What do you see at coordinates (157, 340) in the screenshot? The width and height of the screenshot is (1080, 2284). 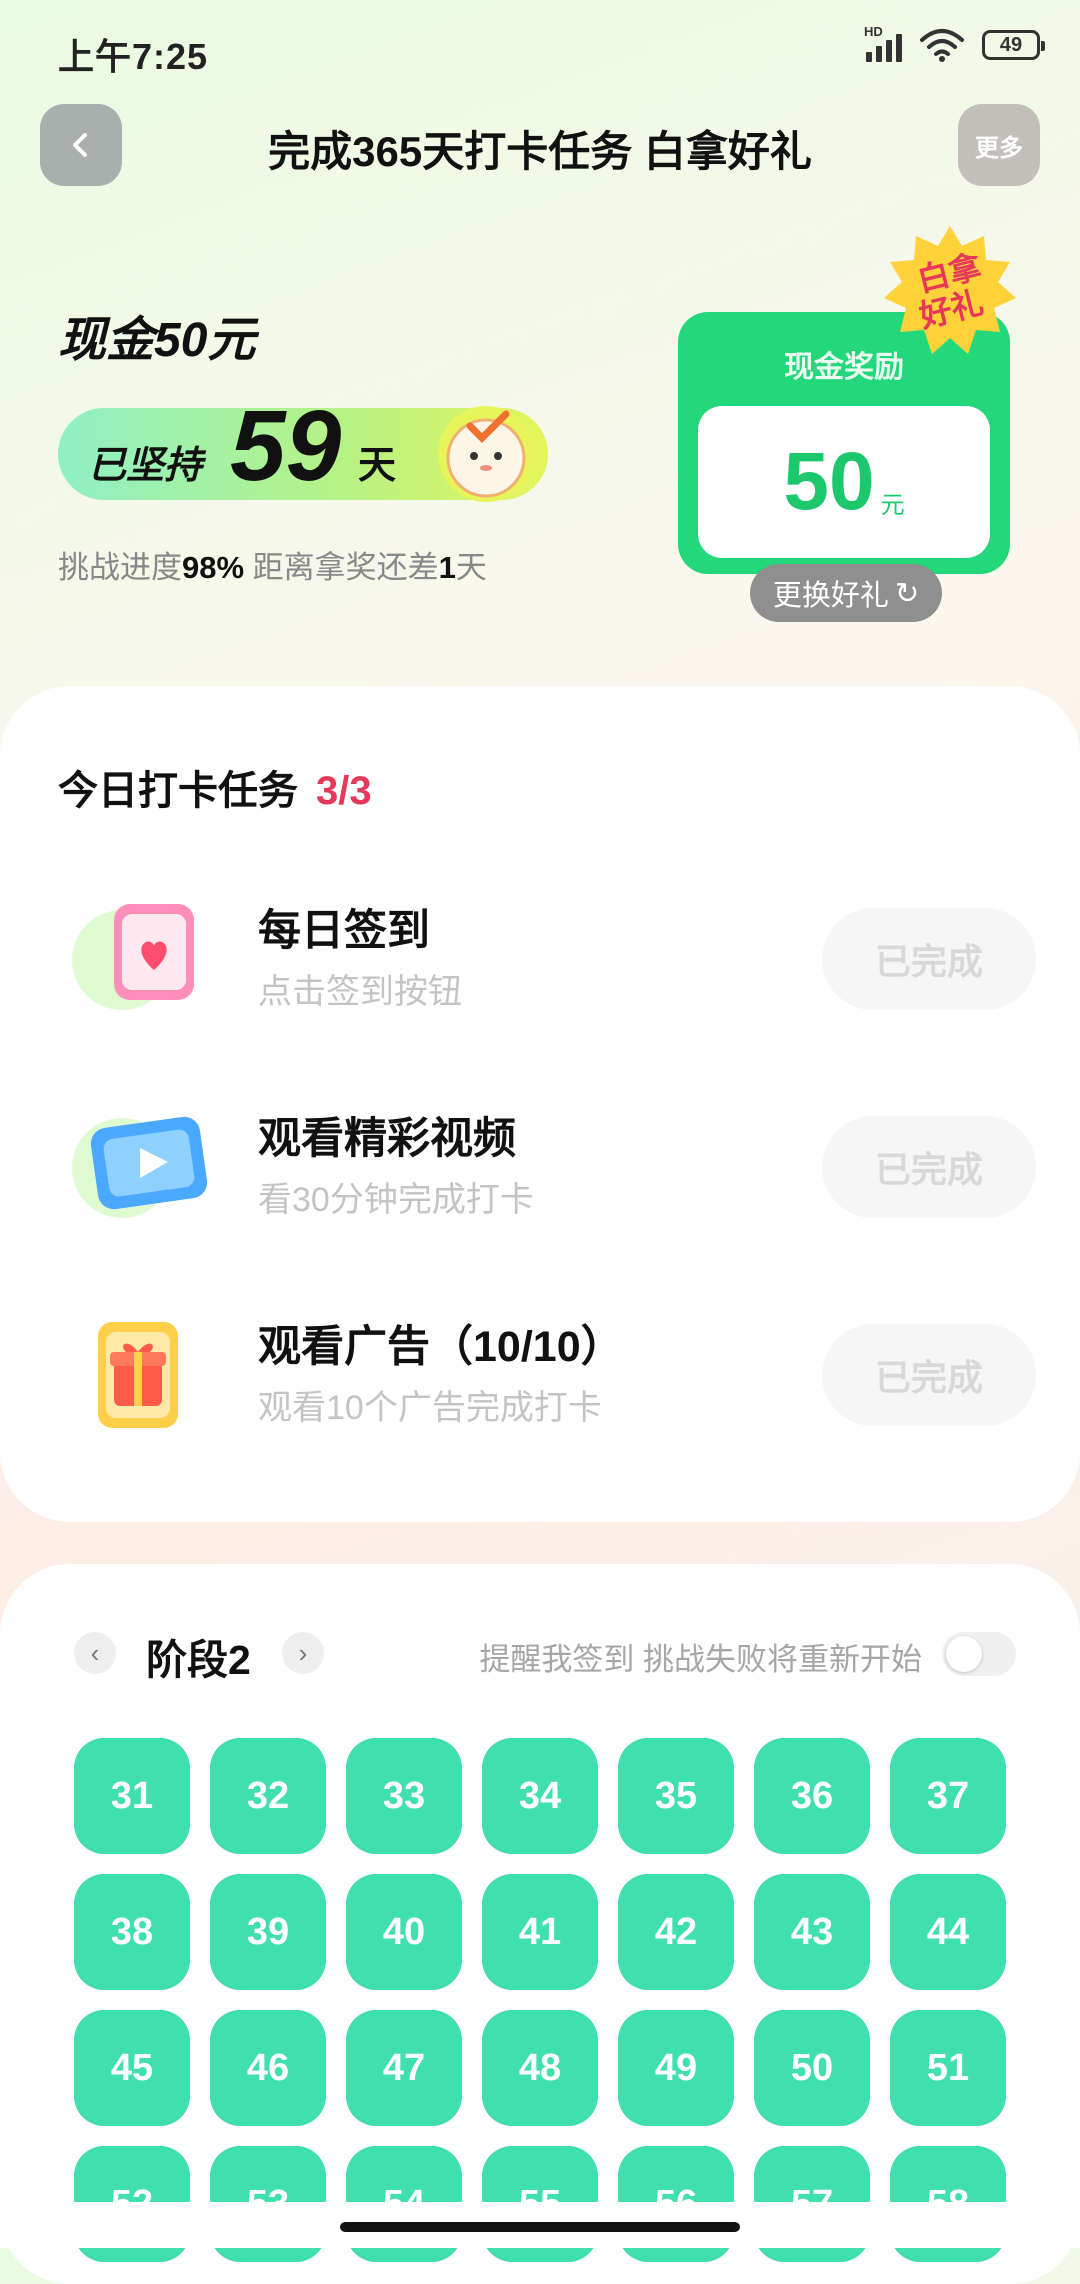 I see `cash-title: 现金50元` at bounding box center [157, 340].